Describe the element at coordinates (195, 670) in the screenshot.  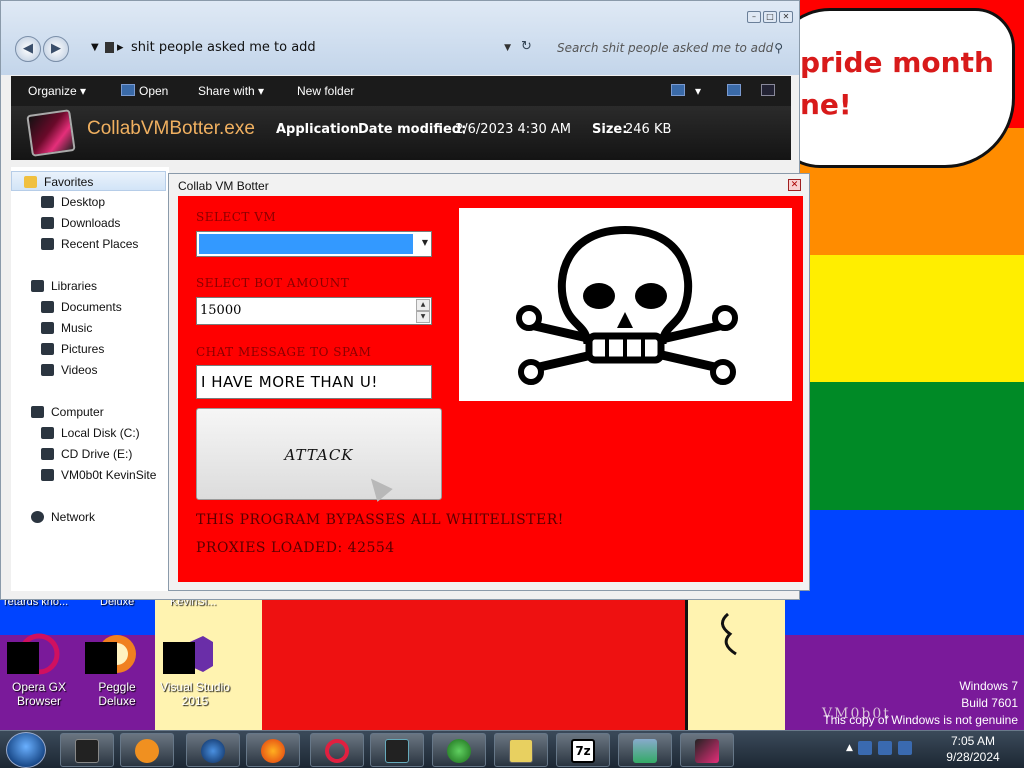
I see `desktop-icon-visual-studio: Visual Studio 2015` at that location.